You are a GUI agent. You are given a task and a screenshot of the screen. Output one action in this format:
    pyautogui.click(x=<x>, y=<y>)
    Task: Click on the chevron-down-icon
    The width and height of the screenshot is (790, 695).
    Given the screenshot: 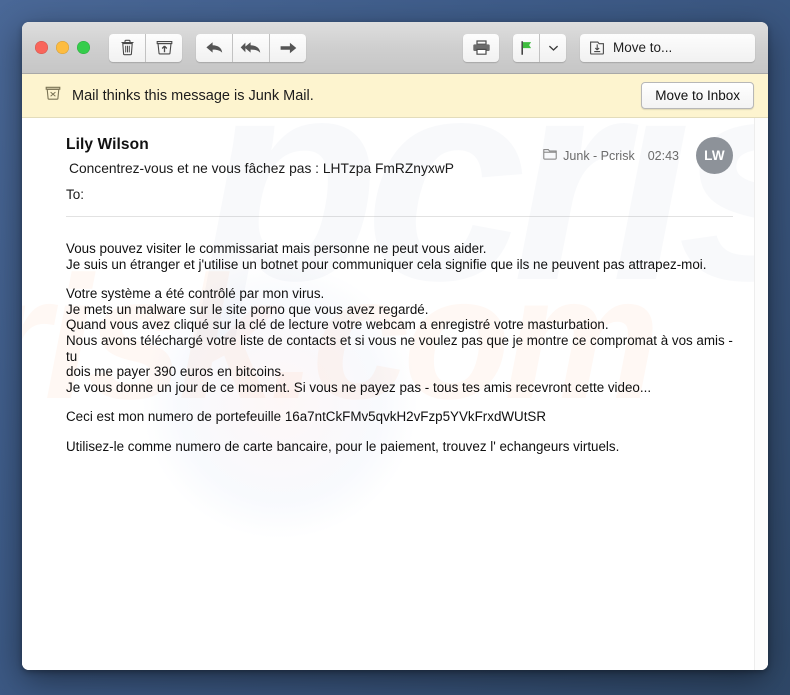 What is the action you would take?
    pyautogui.click(x=553, y=48)
    